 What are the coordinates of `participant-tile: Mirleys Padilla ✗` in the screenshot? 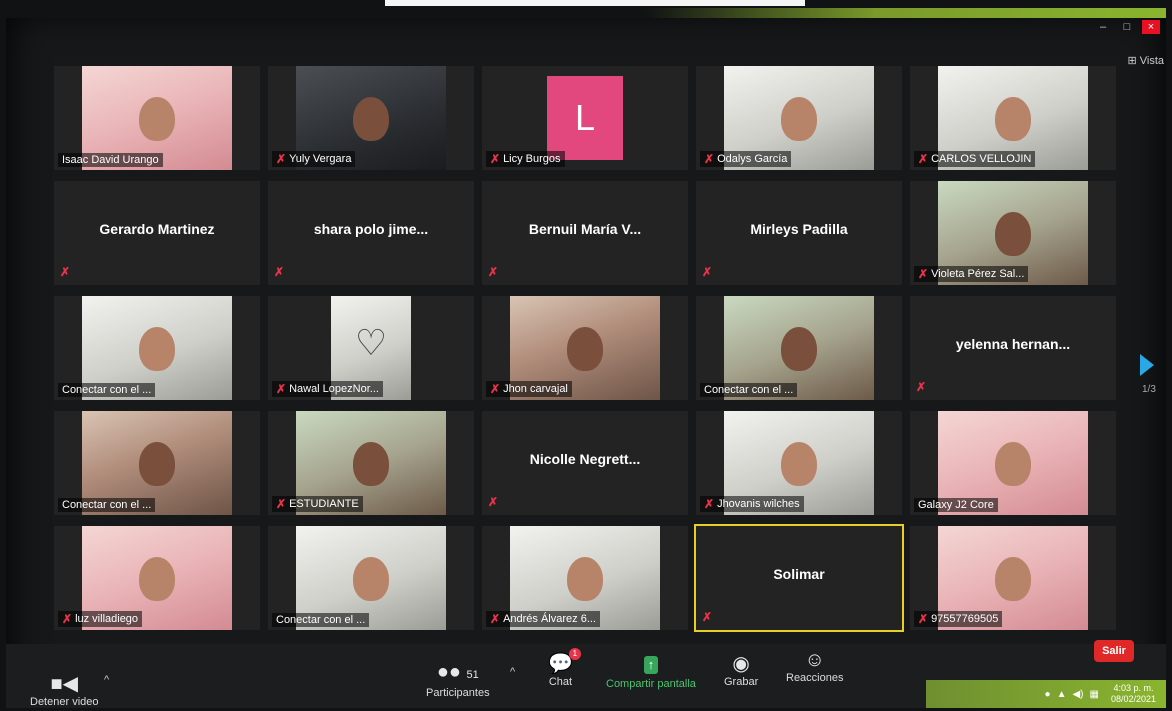 It's located at (799, 233).